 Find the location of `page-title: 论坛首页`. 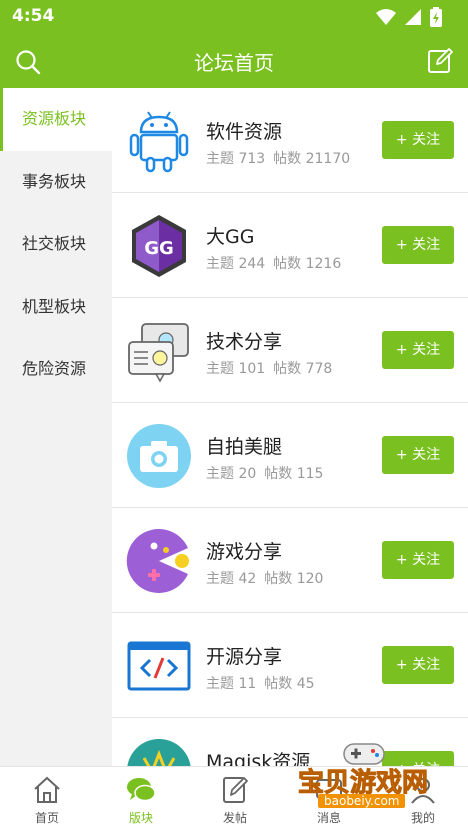

page-title: 论坛首页 is located at coordinates (234, 63).